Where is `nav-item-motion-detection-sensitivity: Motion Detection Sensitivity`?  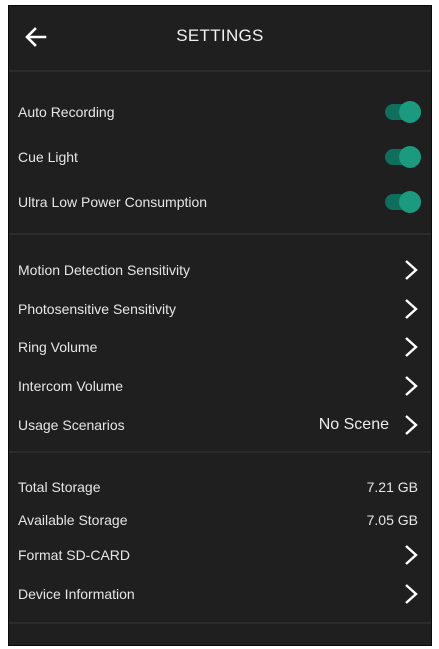 nav-item-motion-detection-sensitivity: Motion Detection Sensitivity is located at coordinates (220, 270).